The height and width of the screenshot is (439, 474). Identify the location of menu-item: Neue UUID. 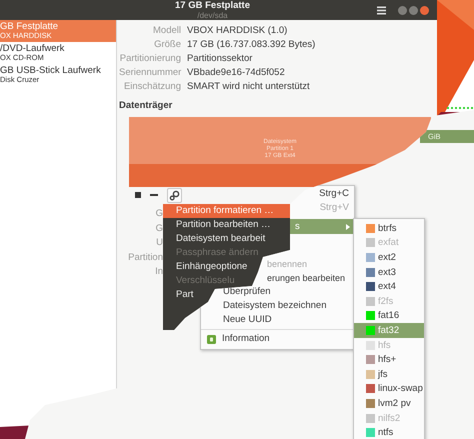
(277, 320).